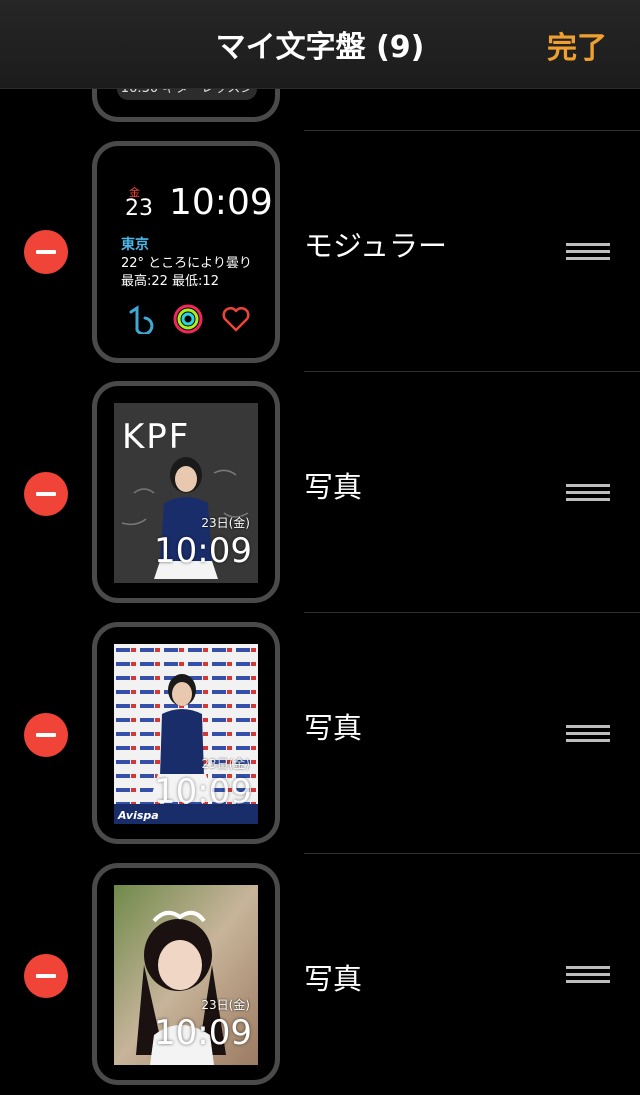 This screenshot has width=640, height=1095. Describe the element at coordinates (186, 252) in the screenshot. I see `watch-face-preview: 金 23 10:09 東京 22° ところにより曇り 最高:22 最低:12` at that location.